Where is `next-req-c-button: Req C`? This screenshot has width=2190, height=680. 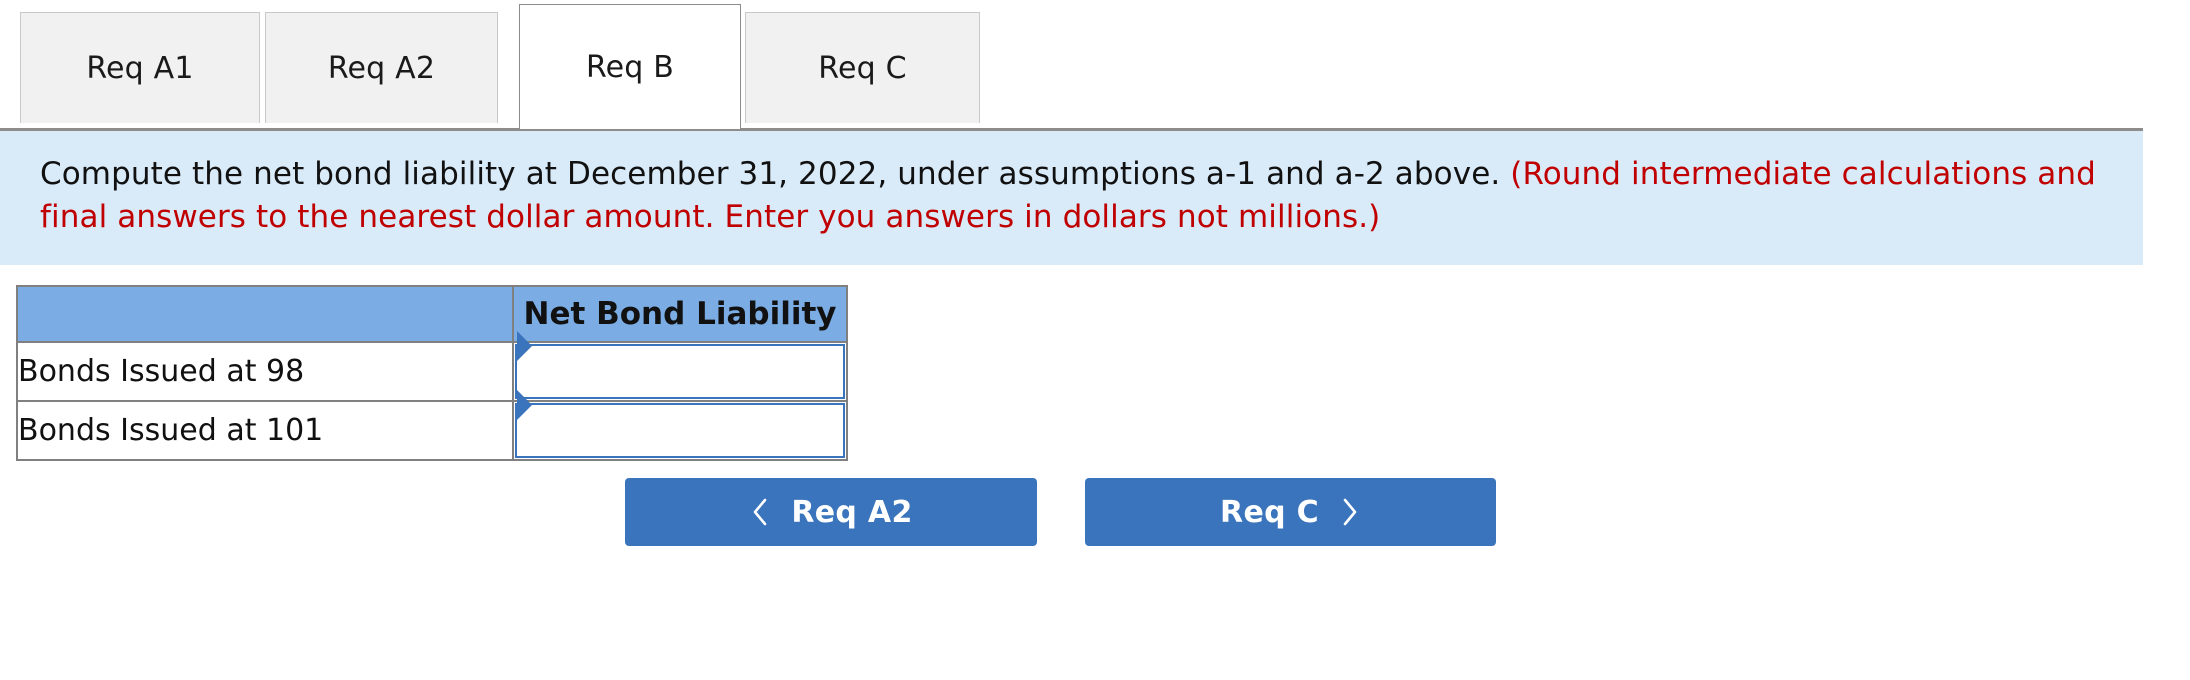 next-req-c-button: Req C is located at coordinates (1290, 512).